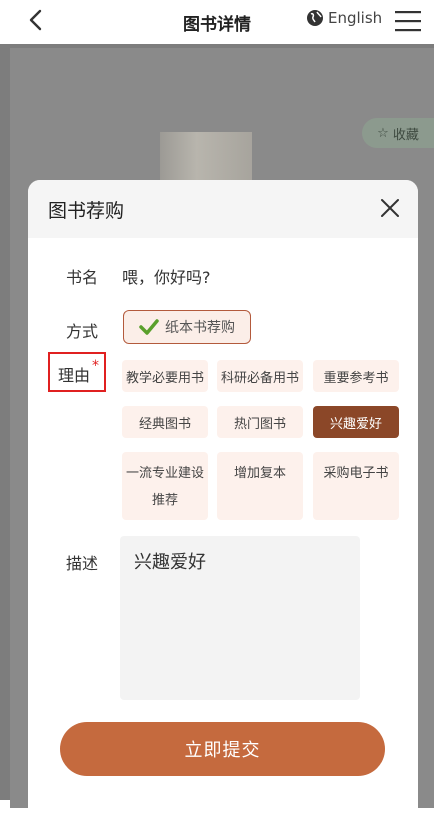 This screenshot has height=820, width=434. Describe the element at coordinates (356, 486) in the screenshot. I see `reason-chip: 采购电子书` at that location.